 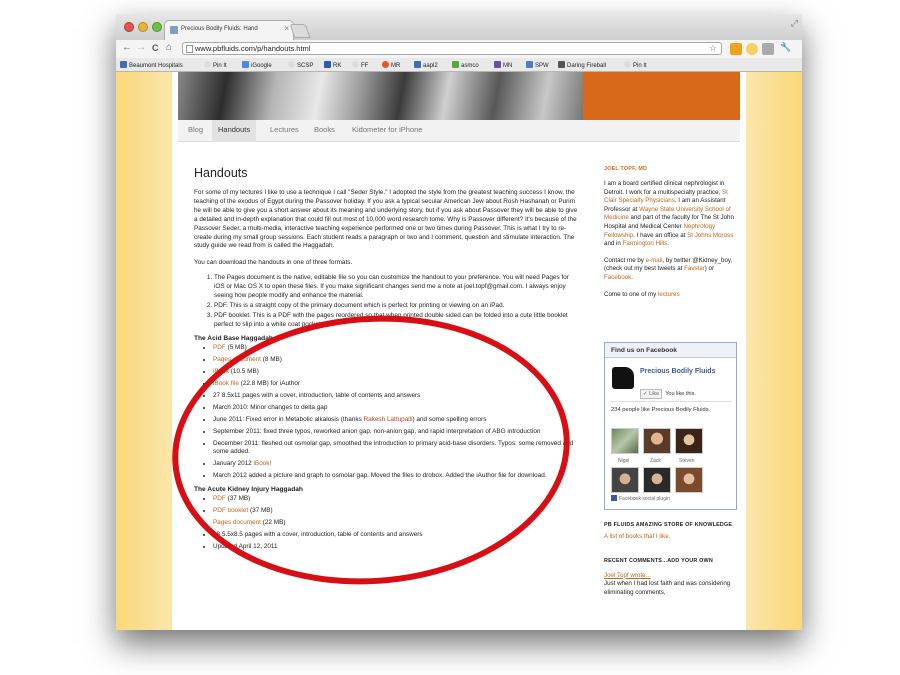 I want to click on page-favicon-icon, so click(x=174, y=30).